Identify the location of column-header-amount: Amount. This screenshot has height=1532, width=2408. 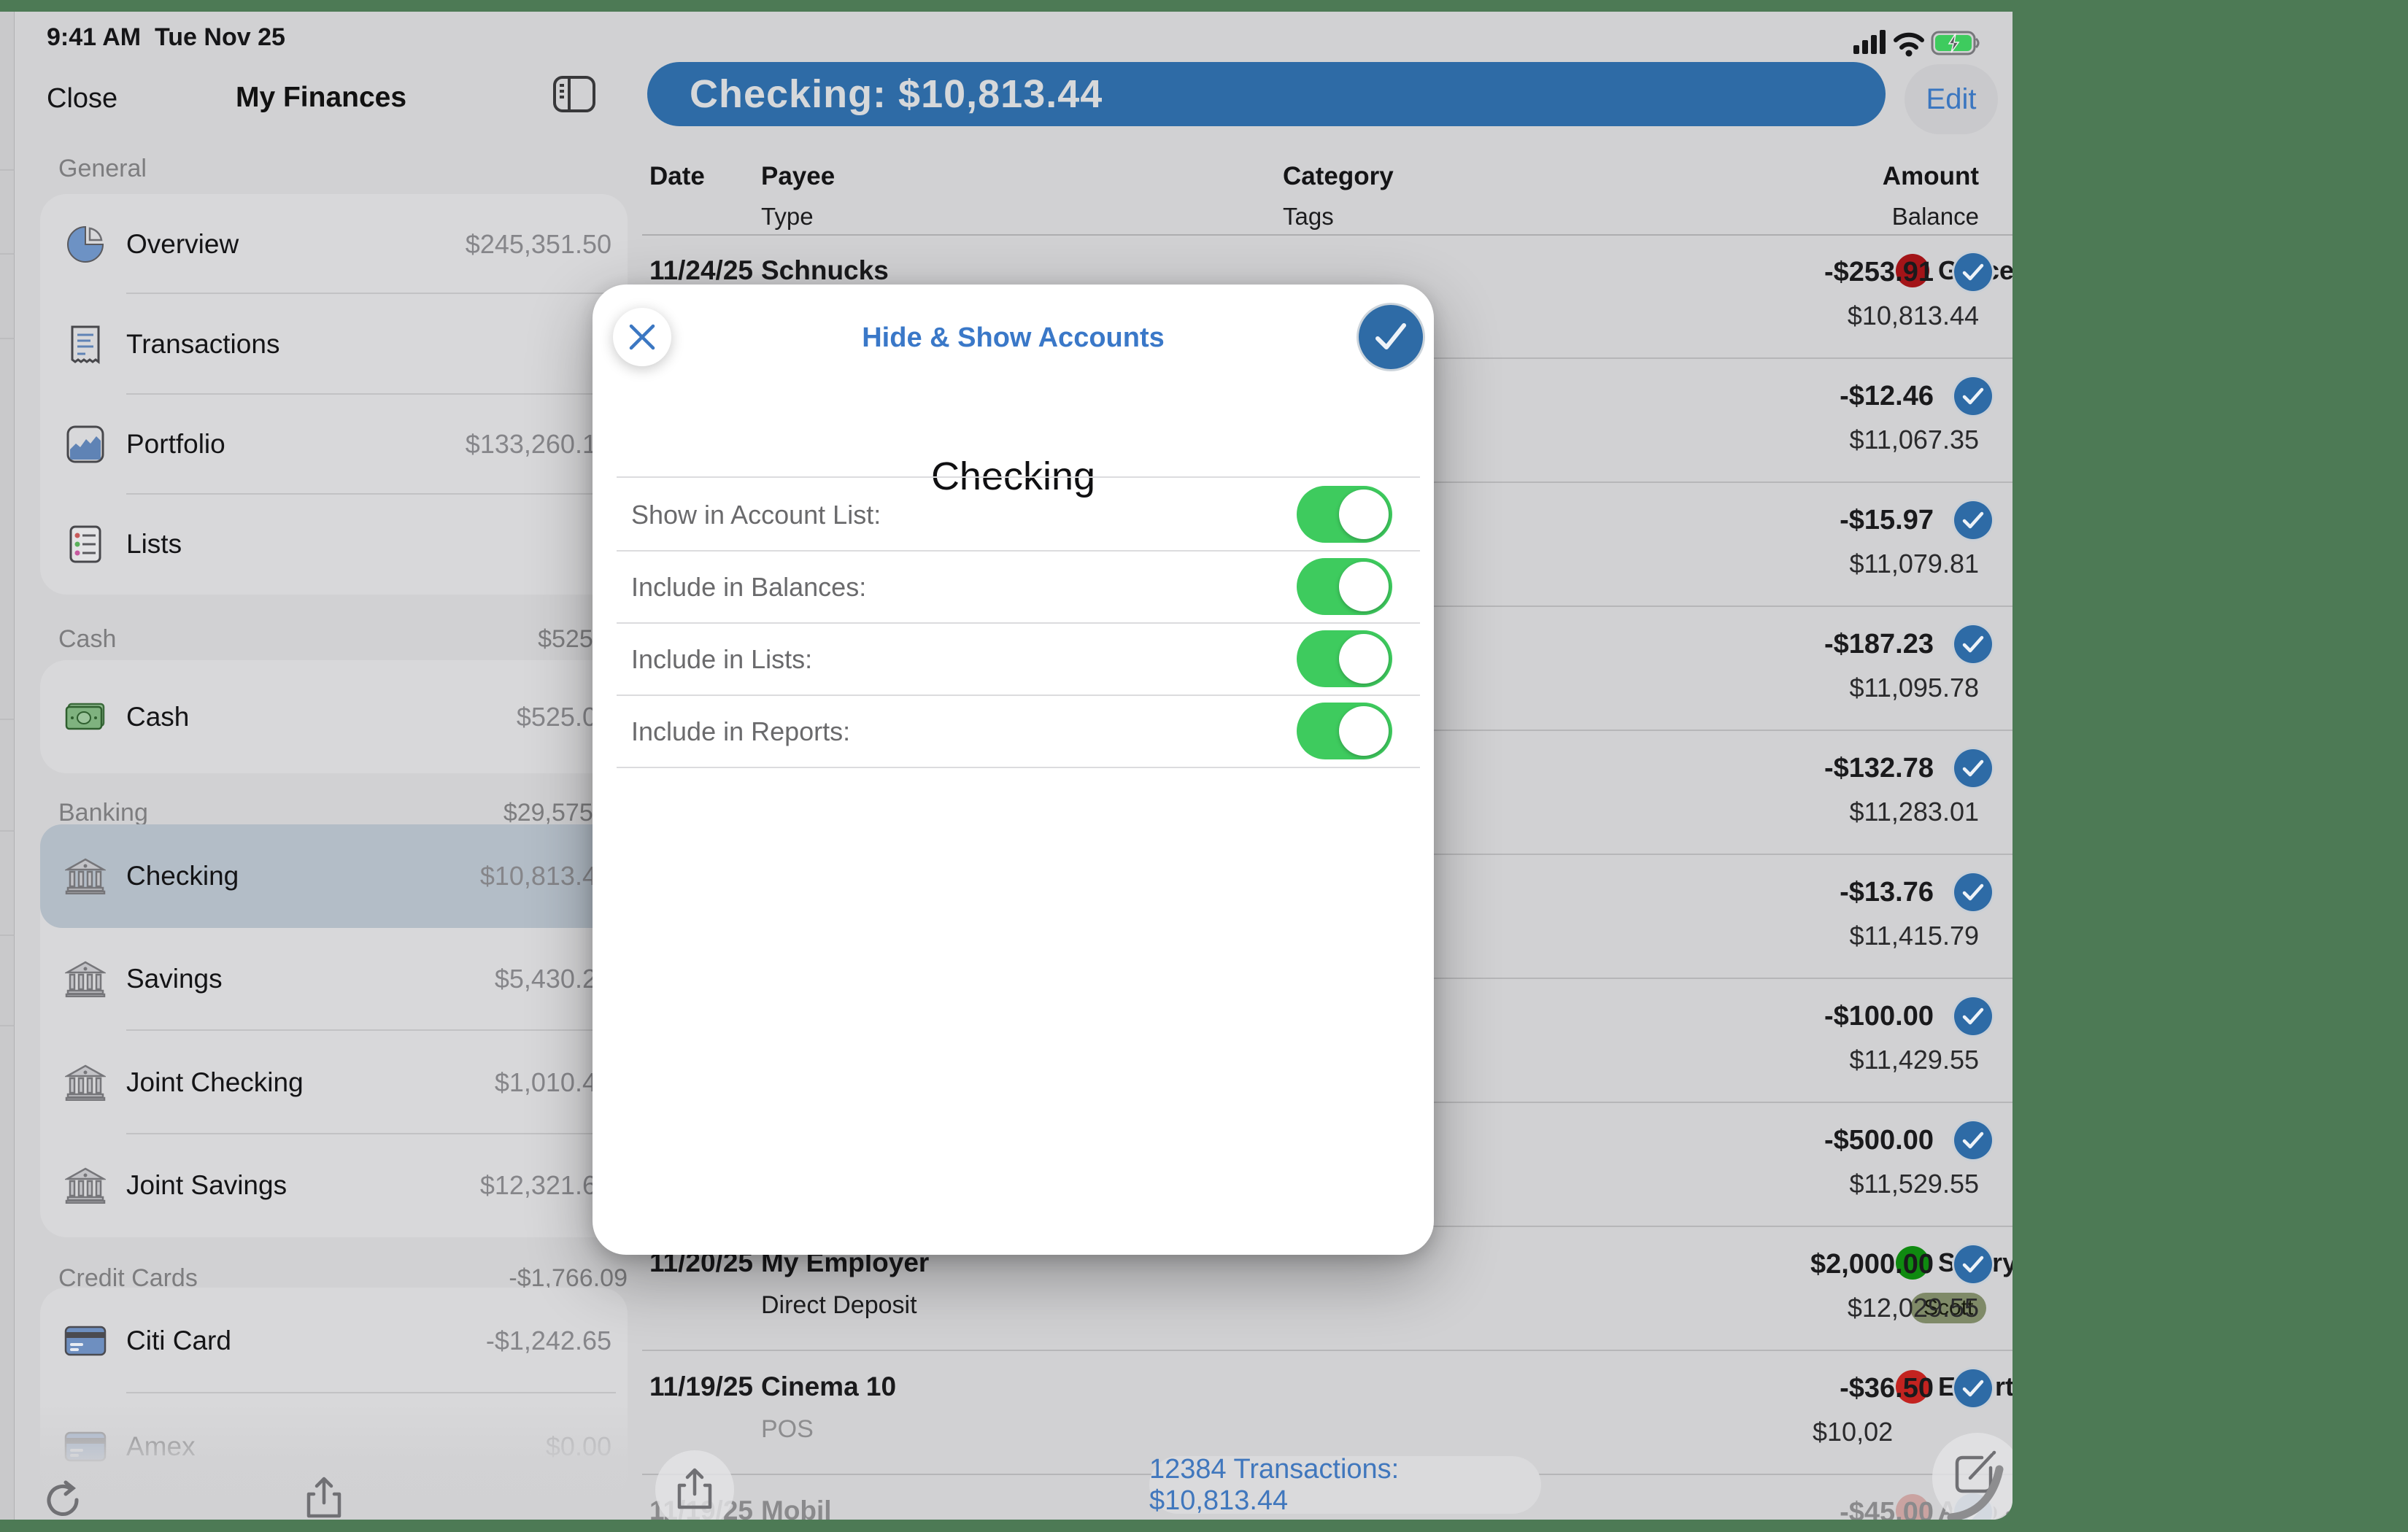
(1931, 177).